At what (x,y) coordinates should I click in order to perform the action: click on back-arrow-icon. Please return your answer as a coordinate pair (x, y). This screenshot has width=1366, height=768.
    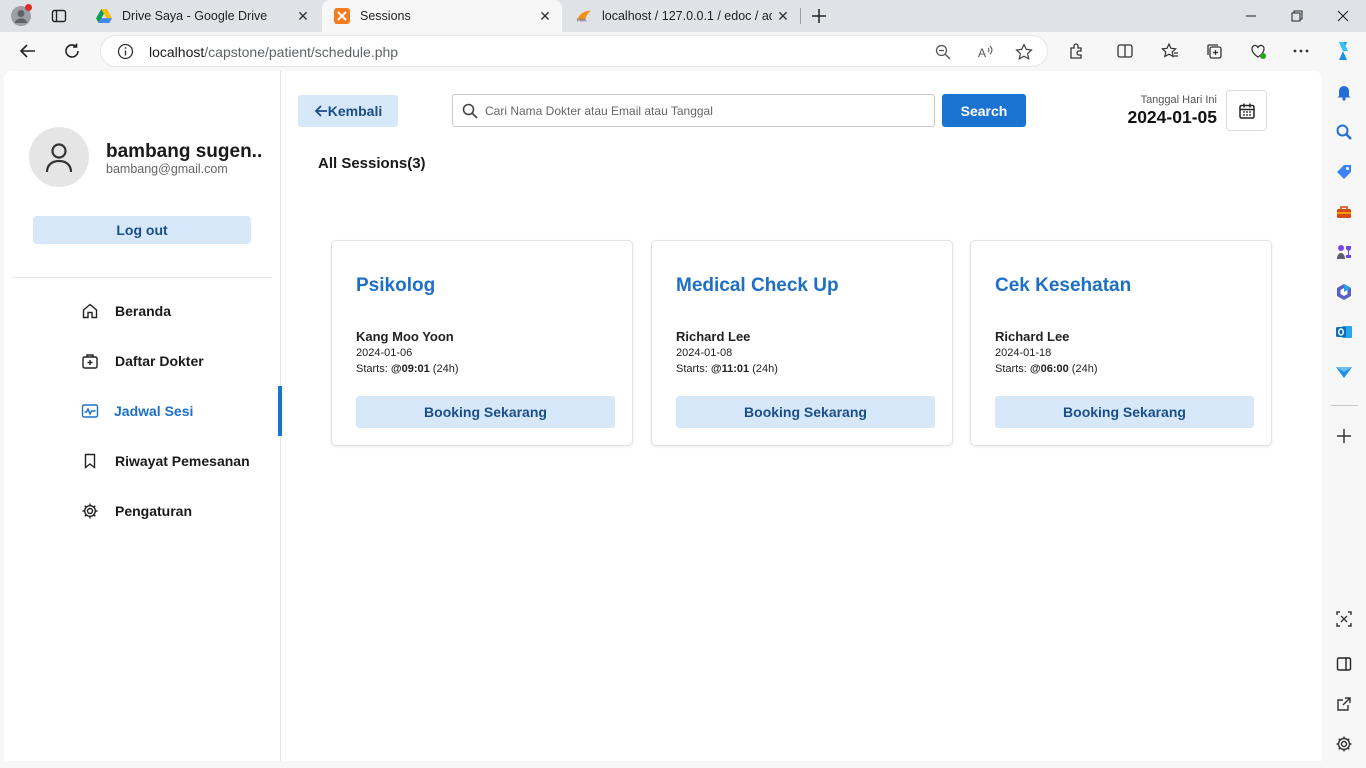
    Looking at the image, I should click on (28, 51).